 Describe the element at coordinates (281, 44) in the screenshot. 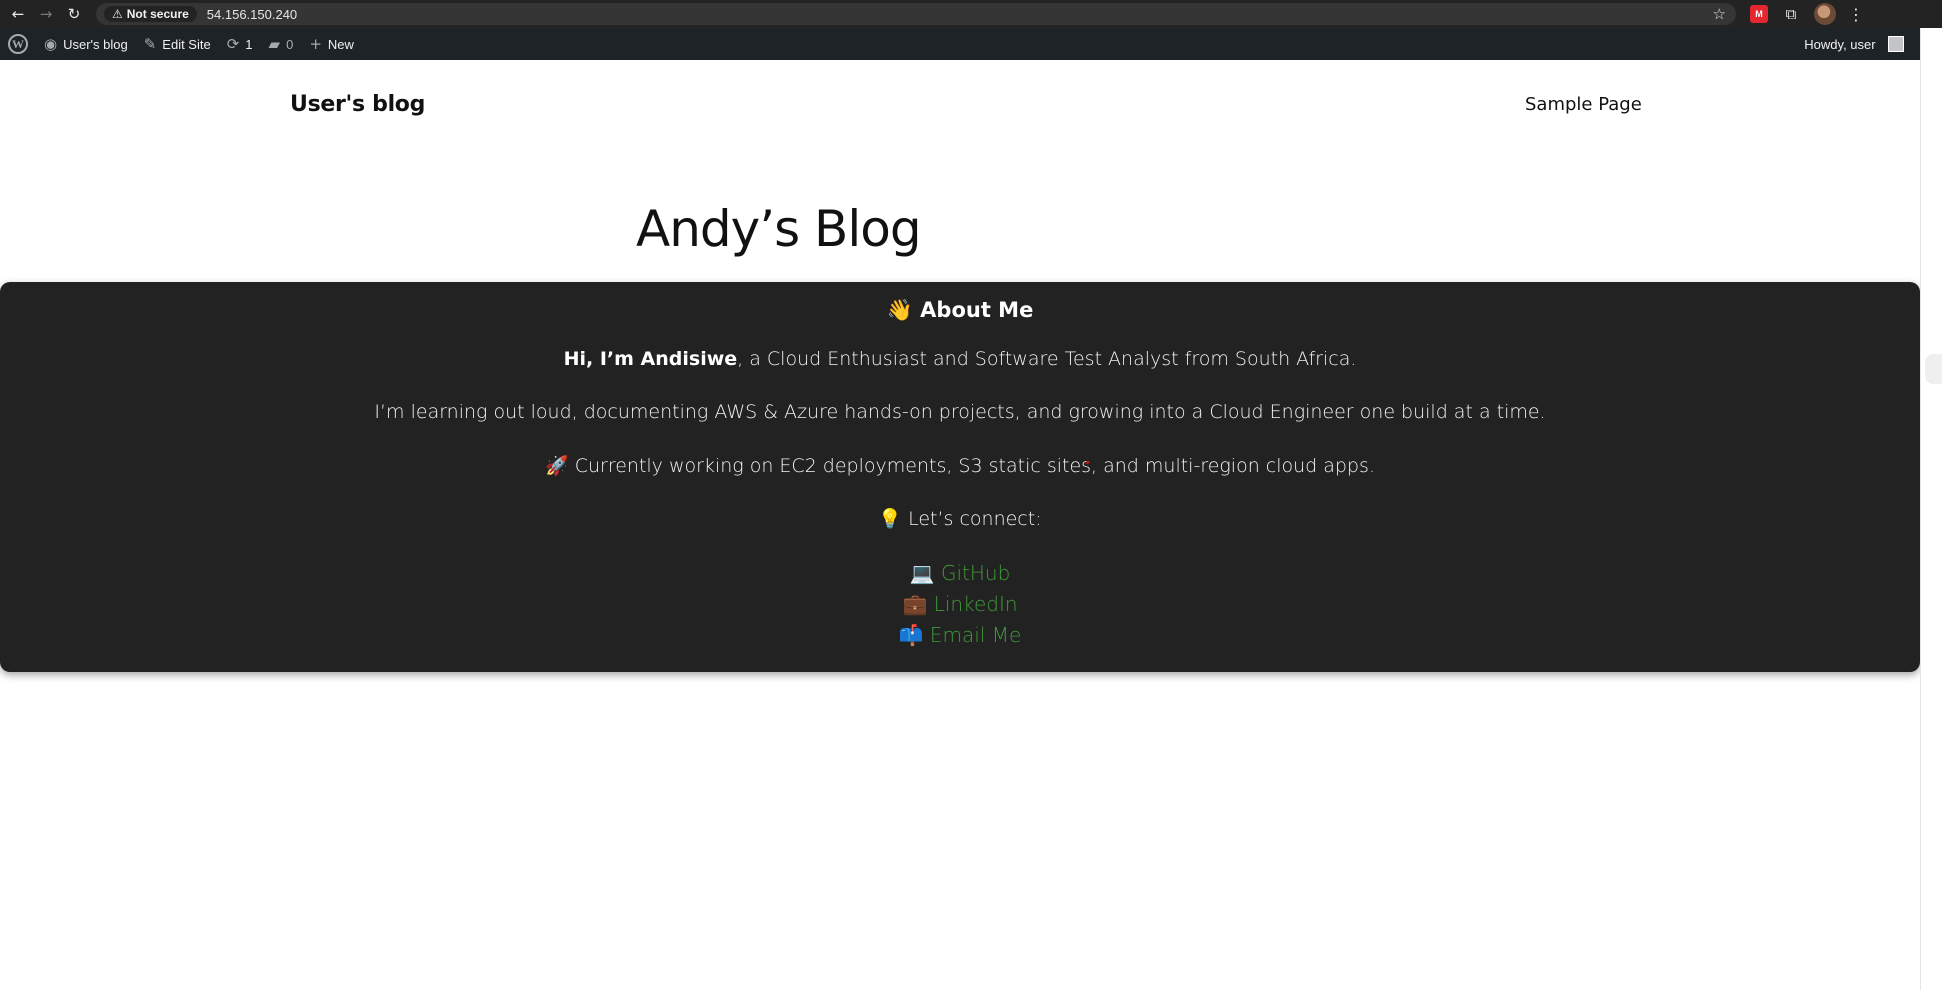

I see `comments-button: ▰ 0` at that location.